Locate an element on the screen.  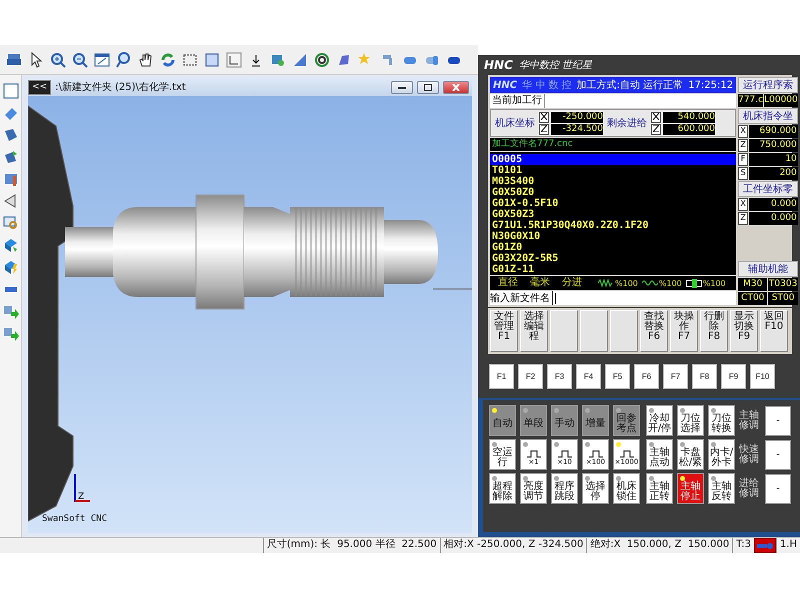
panel-button: 空运行 is located at coordinates (502, 454).